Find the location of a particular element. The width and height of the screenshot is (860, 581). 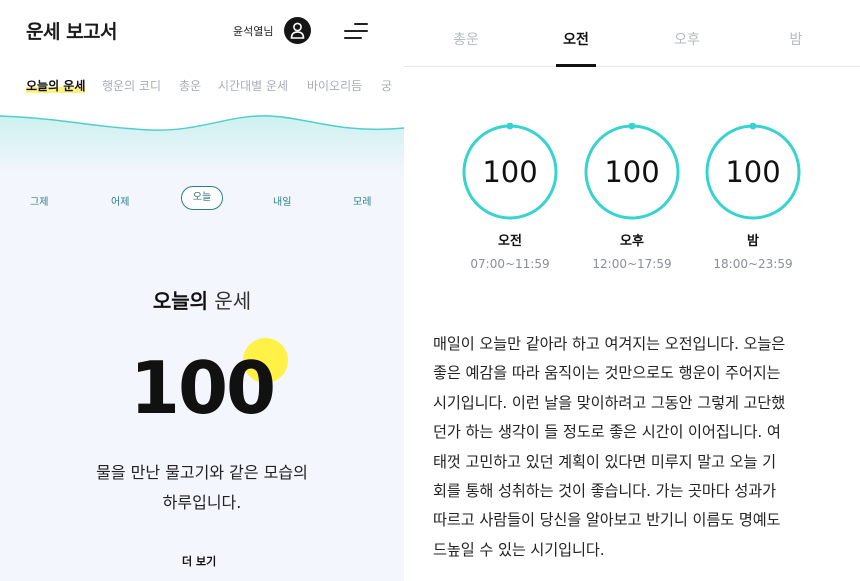

tab-compatibility: 궁 is located at coordinates (386, 85).